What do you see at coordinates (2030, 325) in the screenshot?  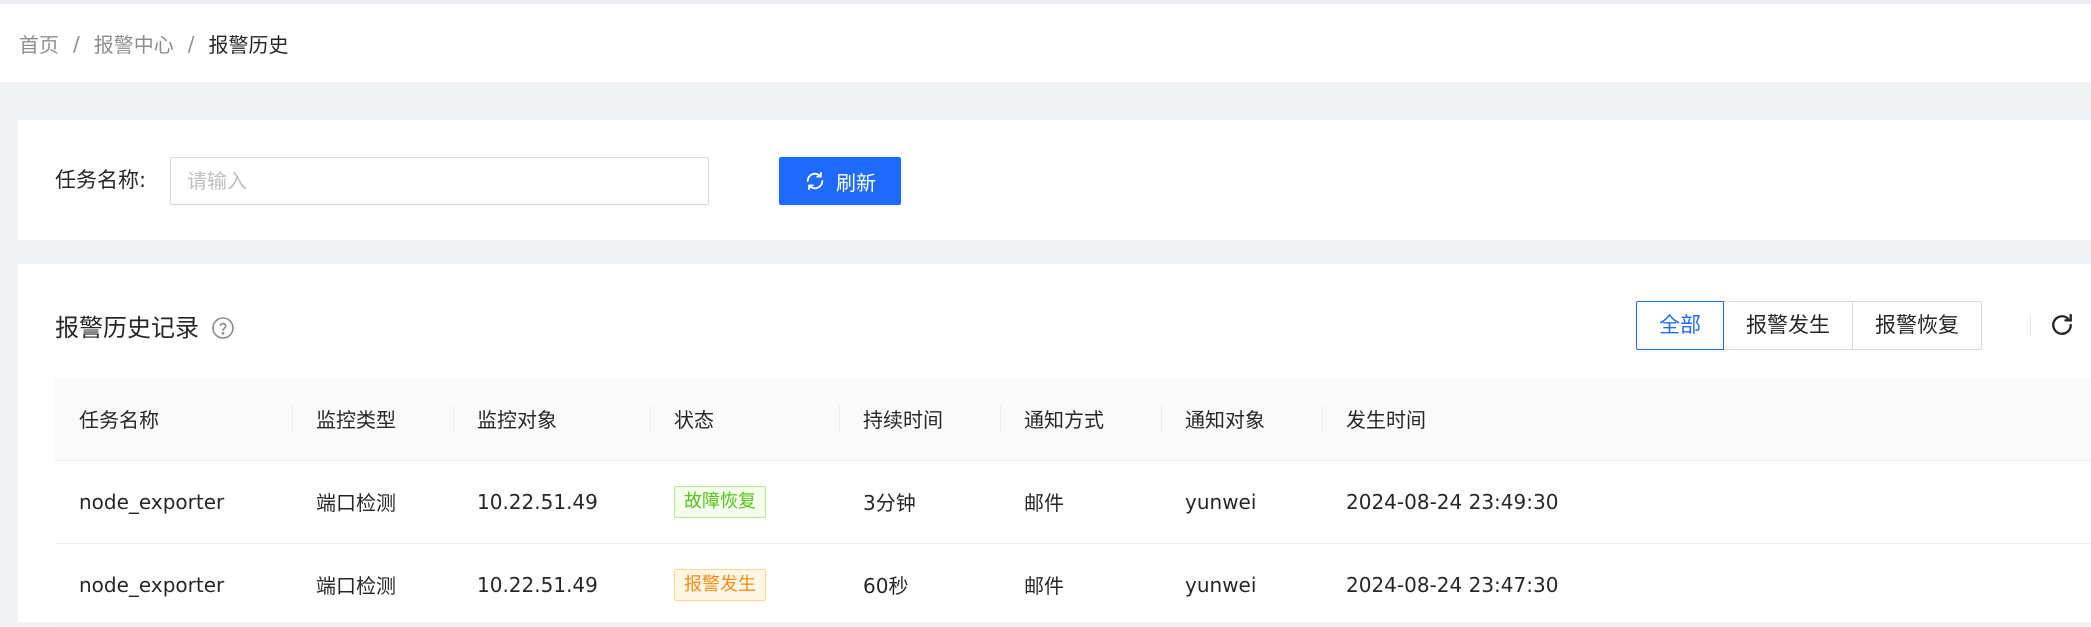 I see `toolbar-divider` at bounding box center [2030, 325].